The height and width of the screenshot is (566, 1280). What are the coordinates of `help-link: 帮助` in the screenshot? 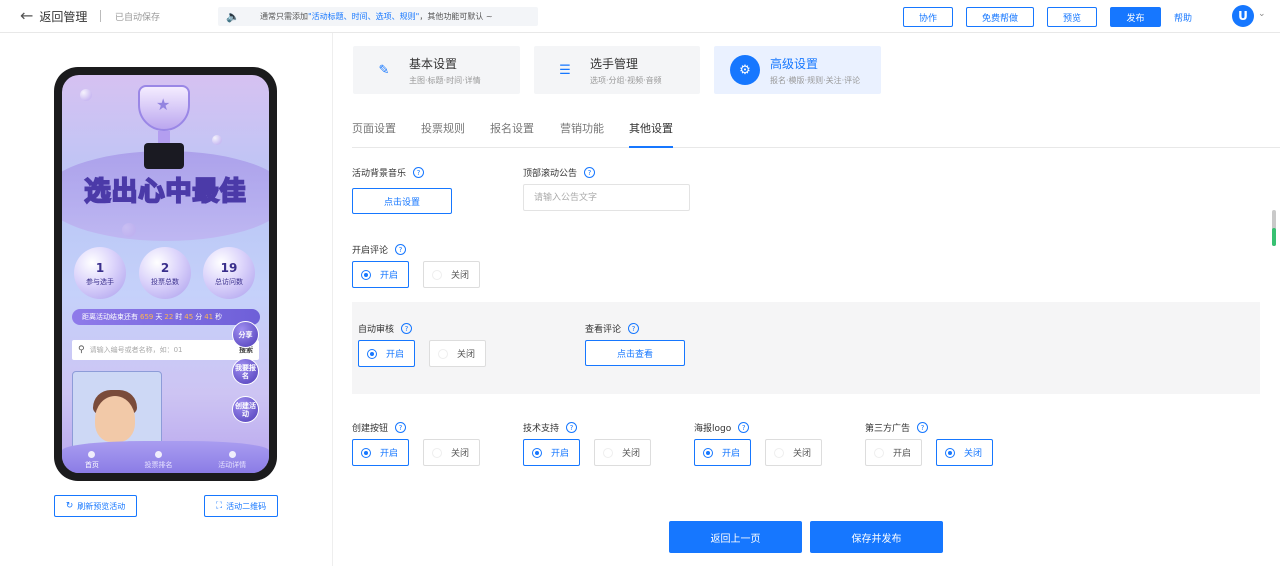 It's located at (1183, 17).